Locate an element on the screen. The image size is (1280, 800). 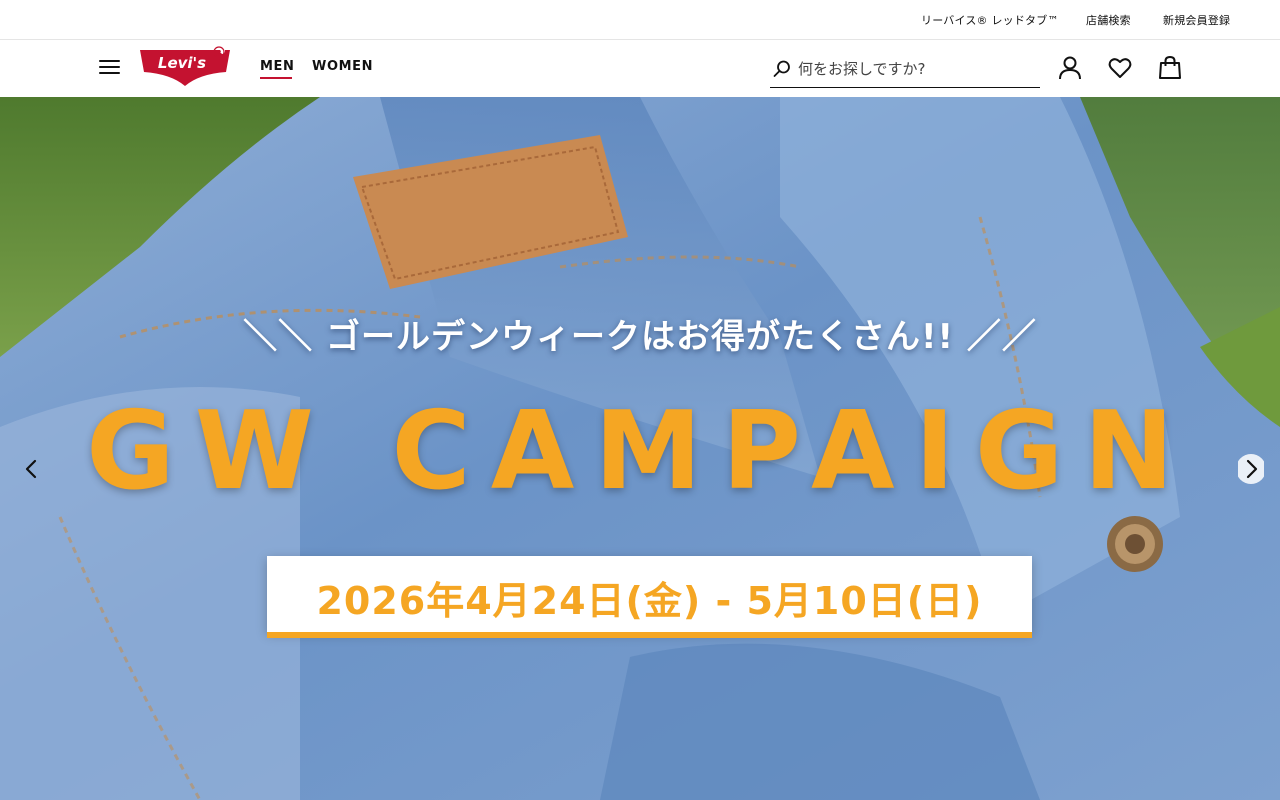
red-tab-link: リーバイス® レッドタブ™ is located at coordinates (990, 20).